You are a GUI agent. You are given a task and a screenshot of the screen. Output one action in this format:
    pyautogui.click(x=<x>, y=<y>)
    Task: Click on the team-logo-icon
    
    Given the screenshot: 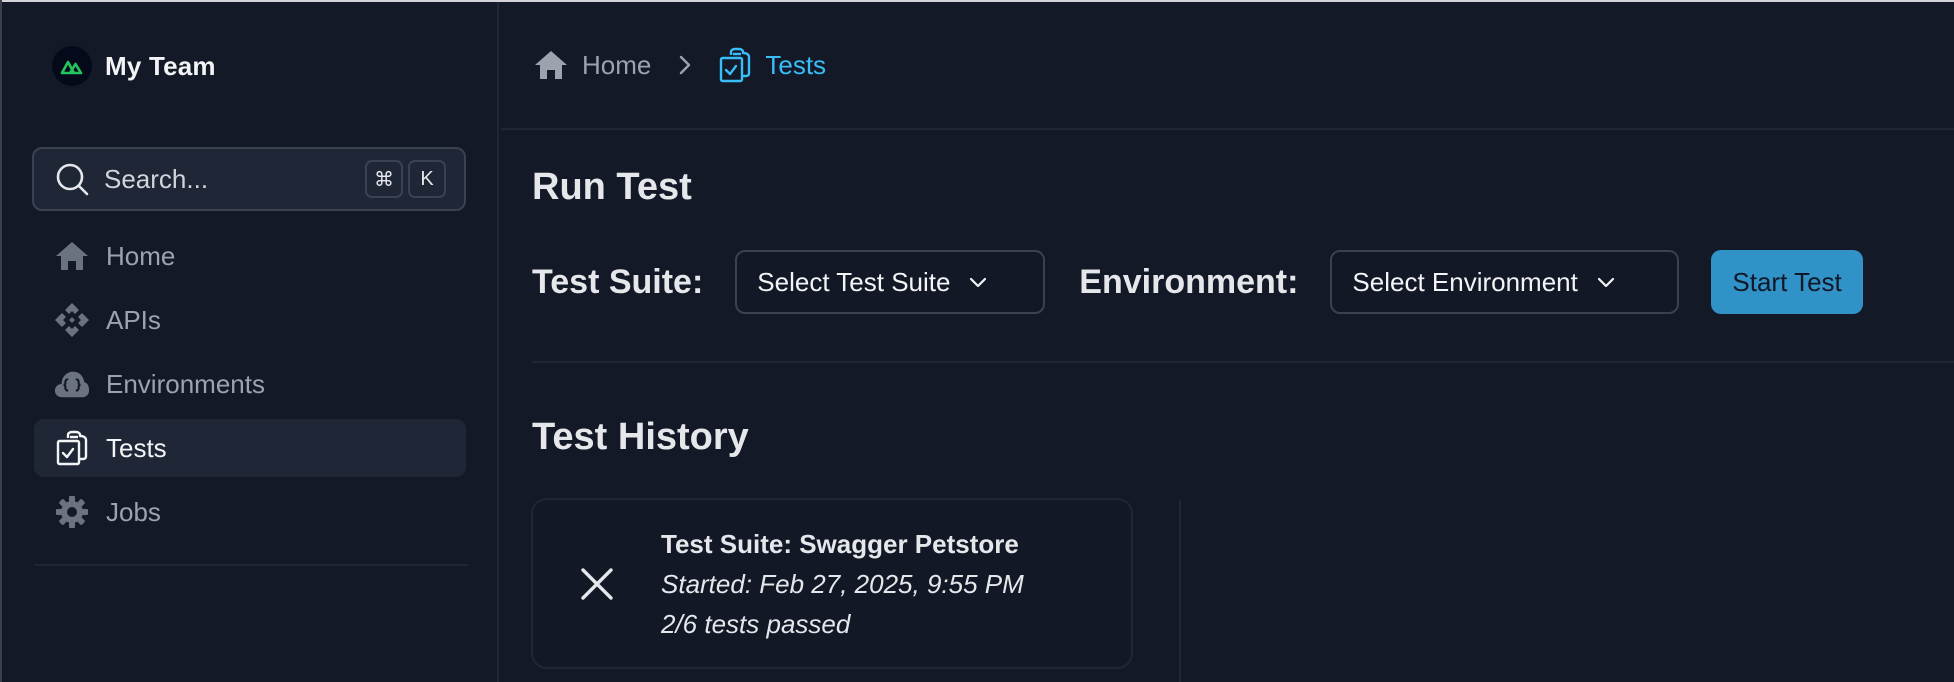 What is the action you would take?
    pyautogui.click(x=72, y=66)
    